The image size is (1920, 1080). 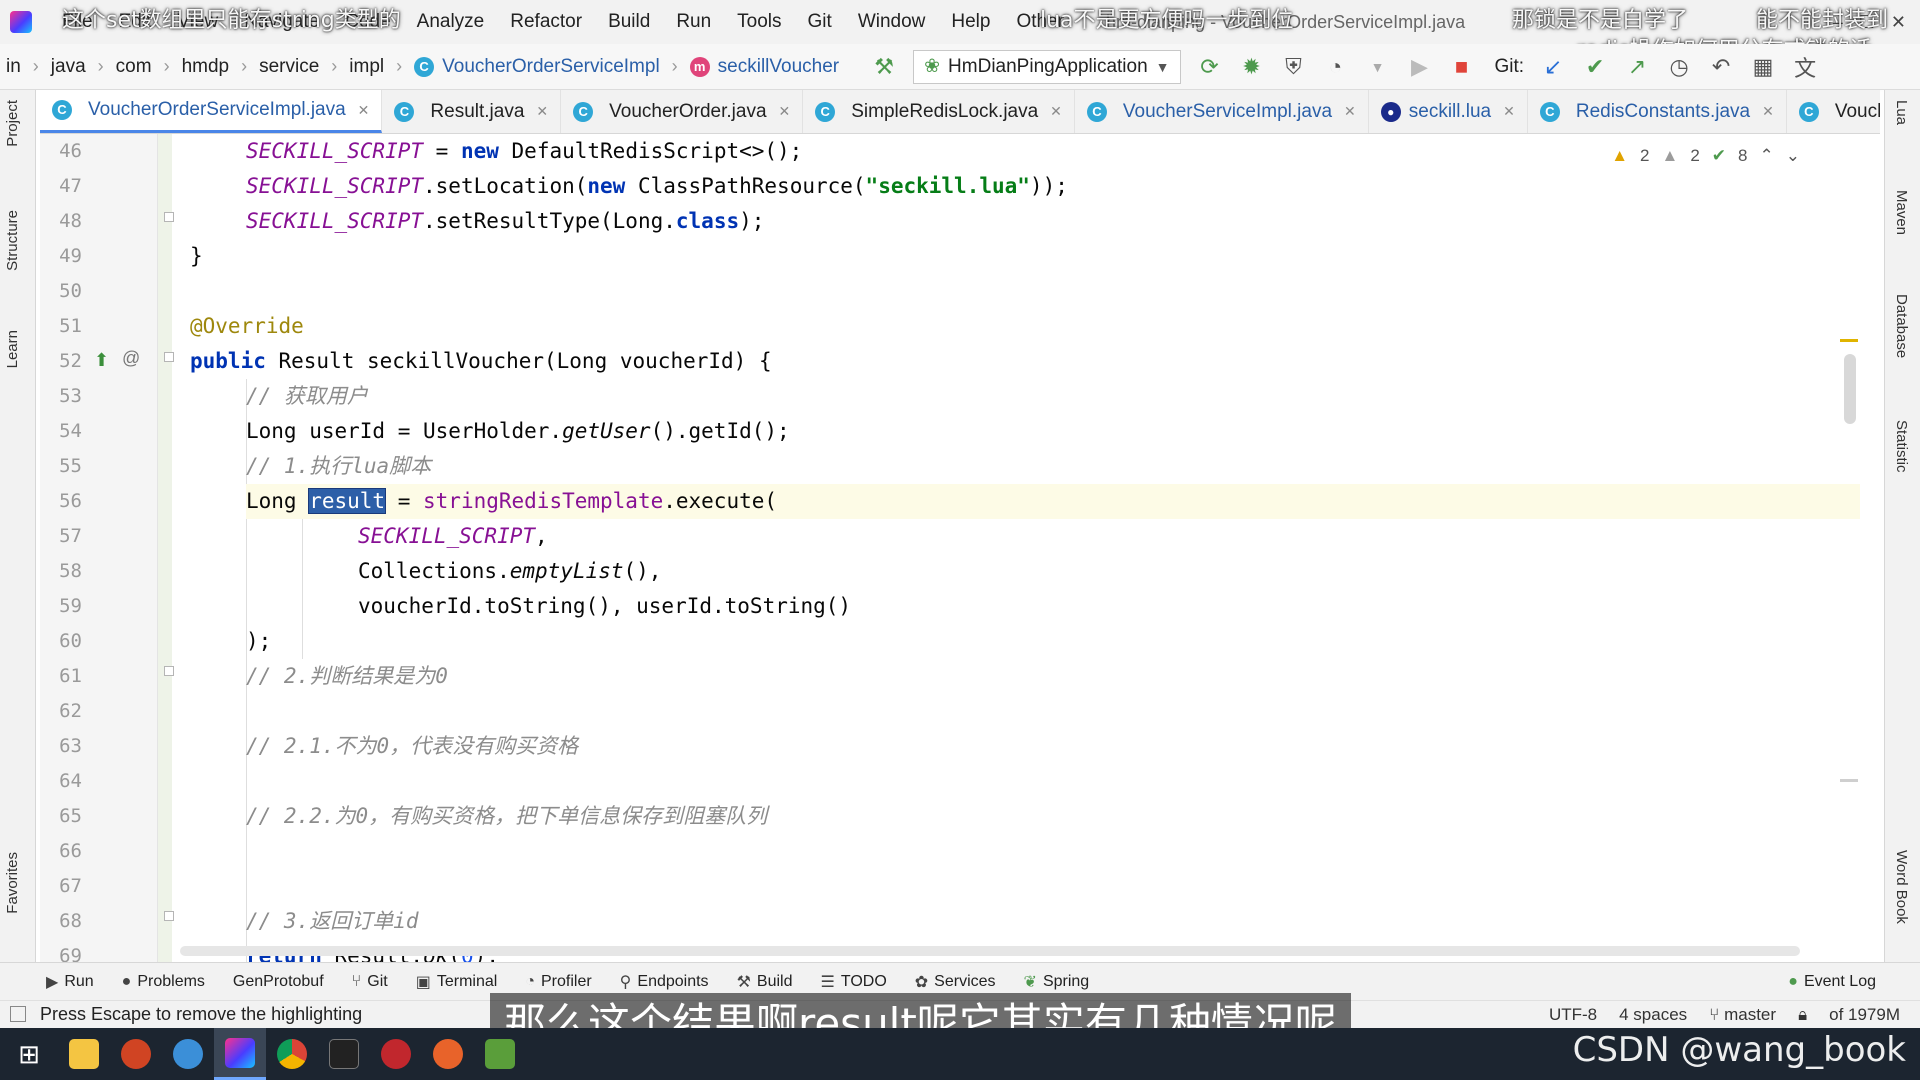 I want to click on breadcrumb-method: m seckillVoucher, so click(x=764, y=67).